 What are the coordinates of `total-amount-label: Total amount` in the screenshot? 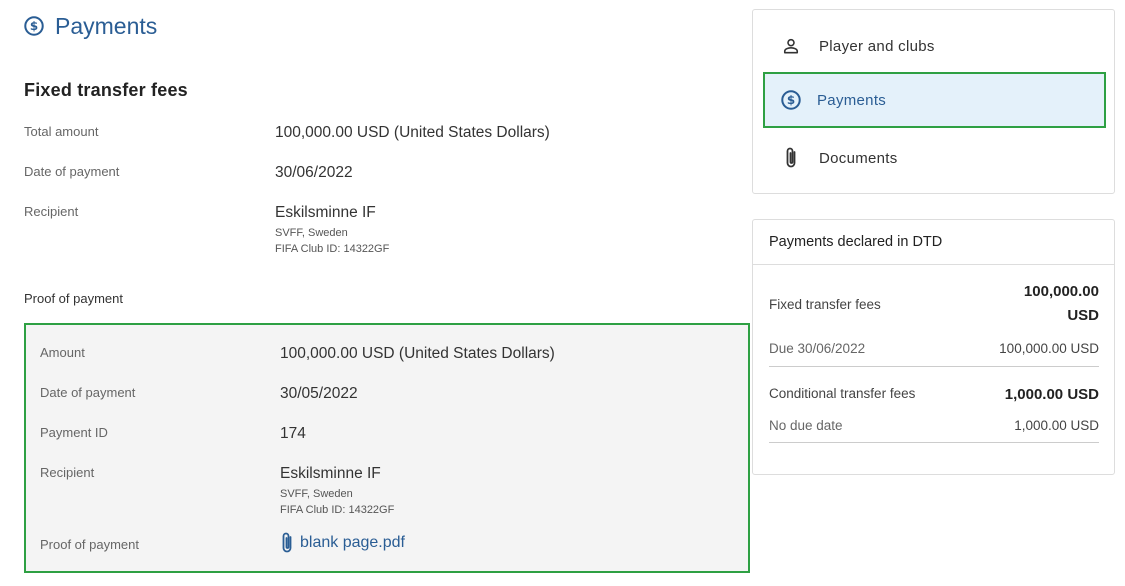 It's located at (61, 131).